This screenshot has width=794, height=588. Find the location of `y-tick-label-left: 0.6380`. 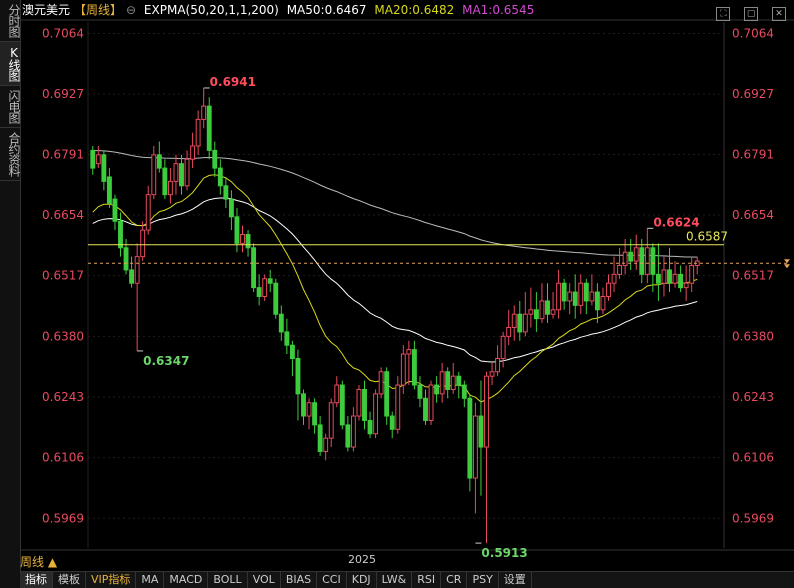

y-tick-label-left: 0.6380 is located at coordinates (63, 336).